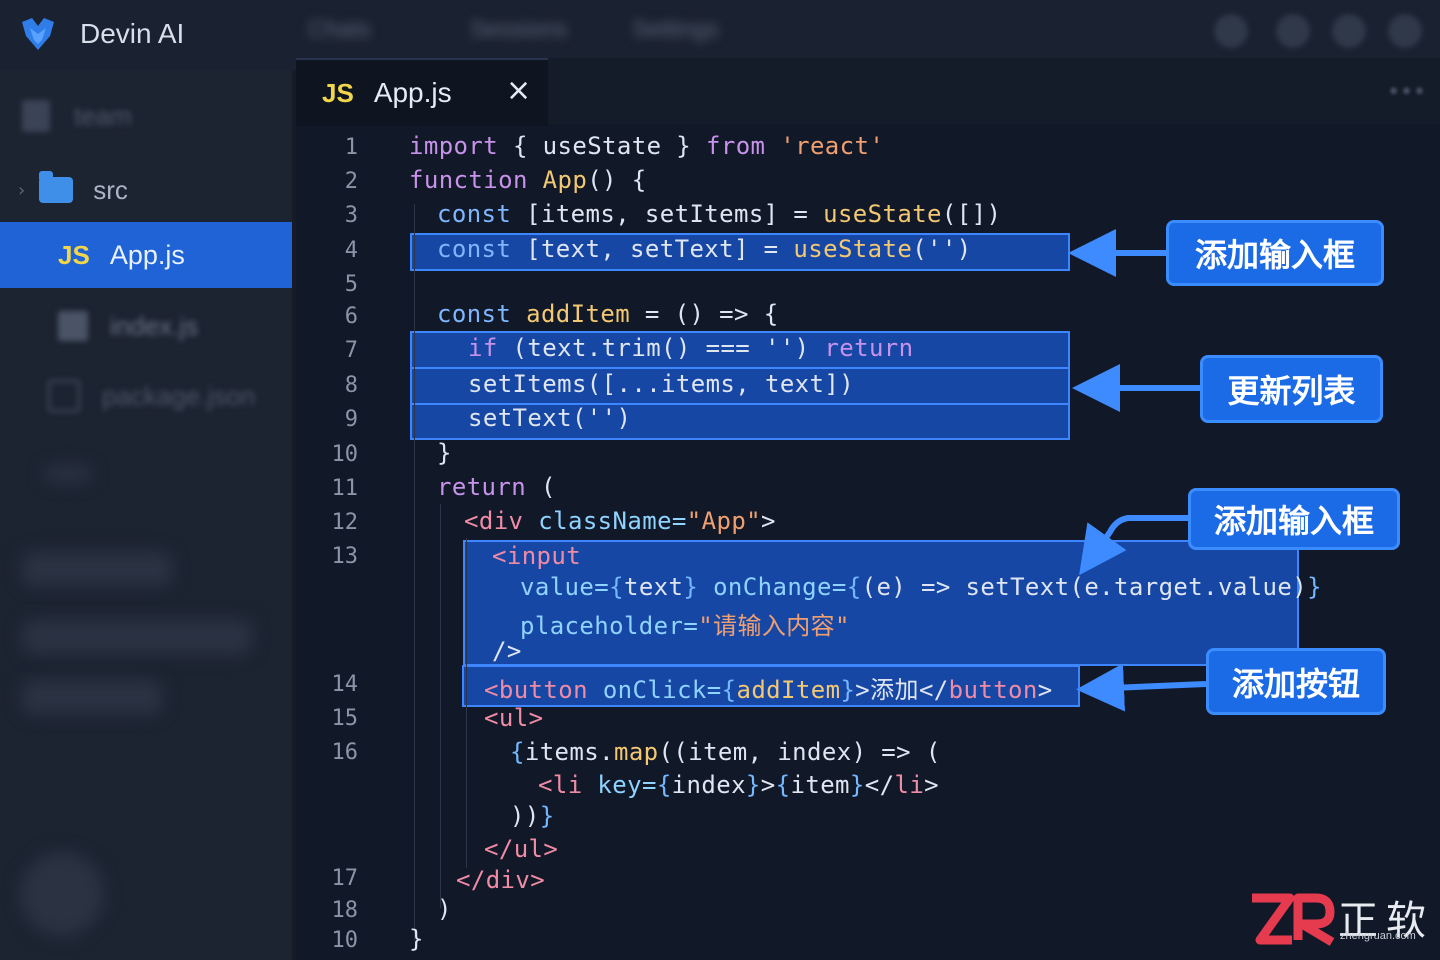 The height and width of the screenshot is (960, 1440). I want to click on user-icon, so click(1349, 31).